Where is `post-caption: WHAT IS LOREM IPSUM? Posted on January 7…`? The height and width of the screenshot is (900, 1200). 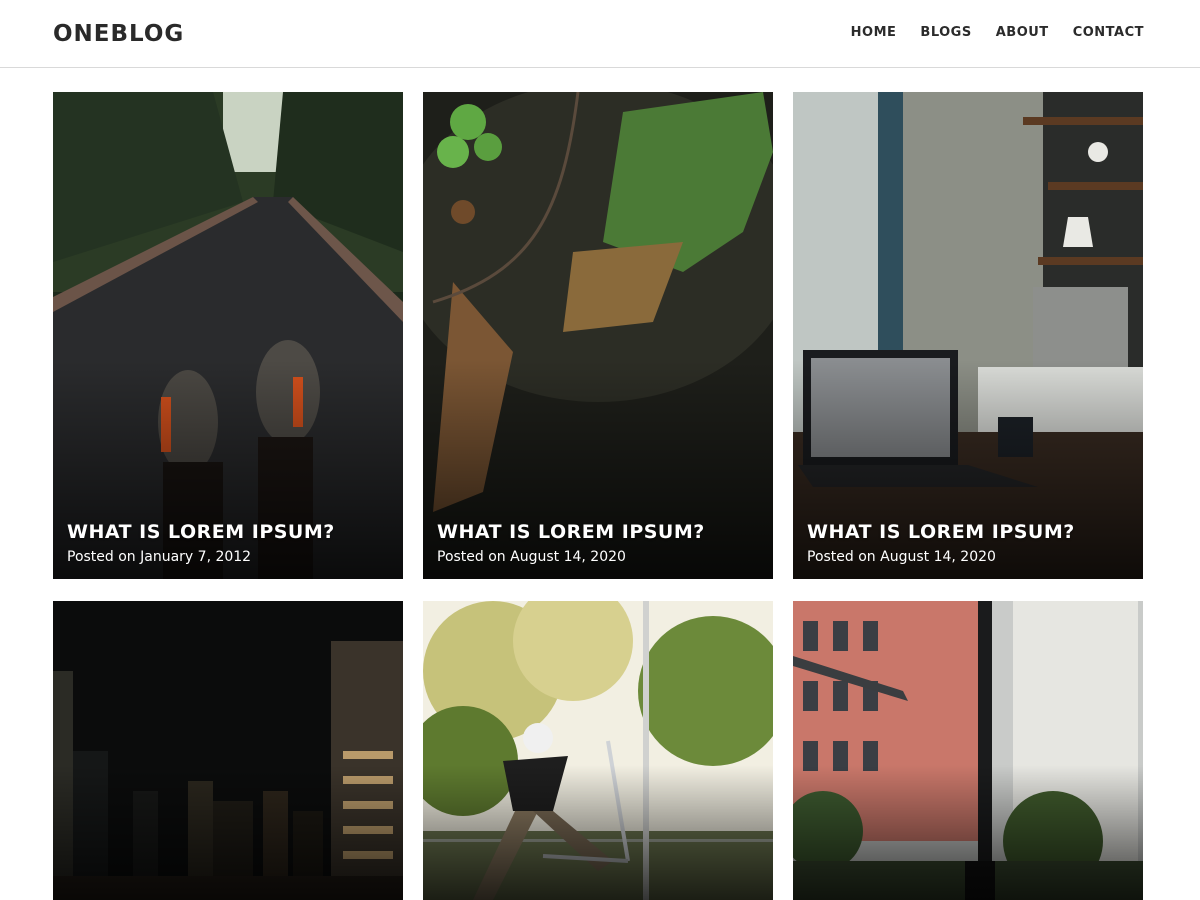 post-caption: WHAT IS LOREM IPSUM? Posted on January 7… is located at coordinates (201, 543).